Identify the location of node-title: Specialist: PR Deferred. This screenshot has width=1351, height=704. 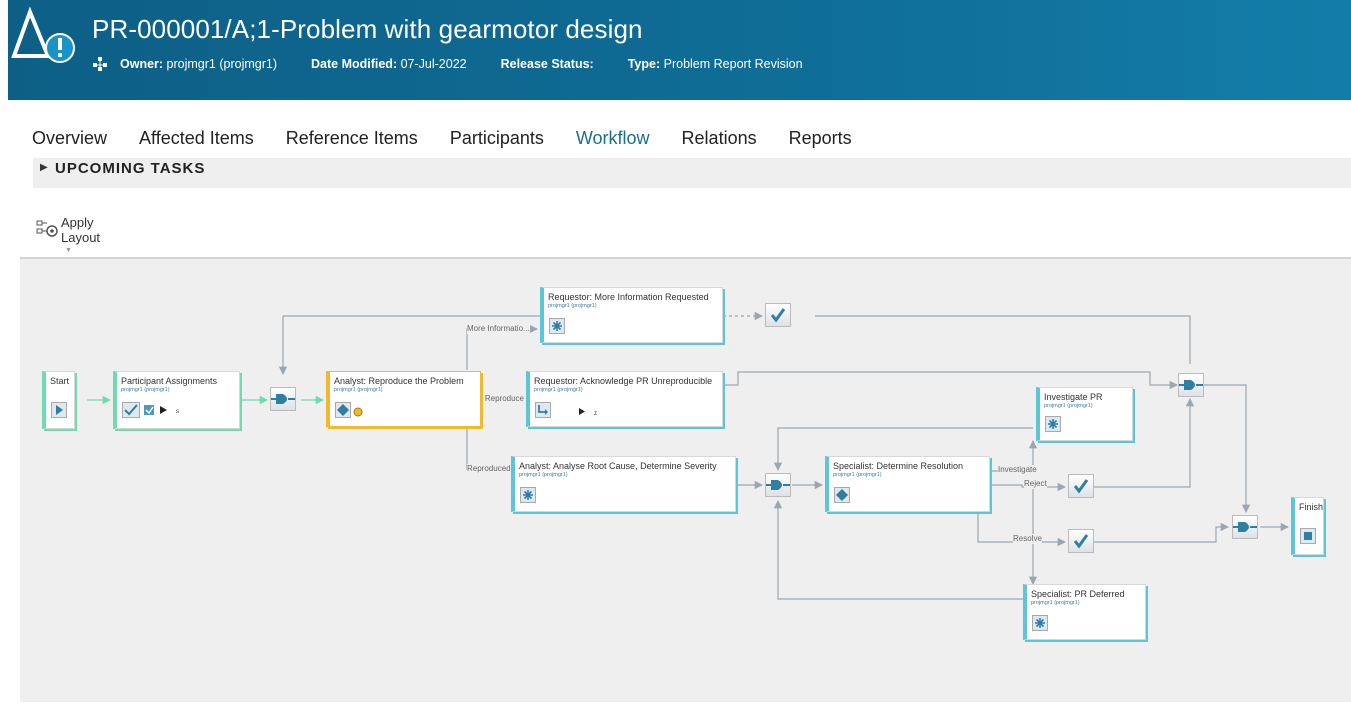
(1078, 594).